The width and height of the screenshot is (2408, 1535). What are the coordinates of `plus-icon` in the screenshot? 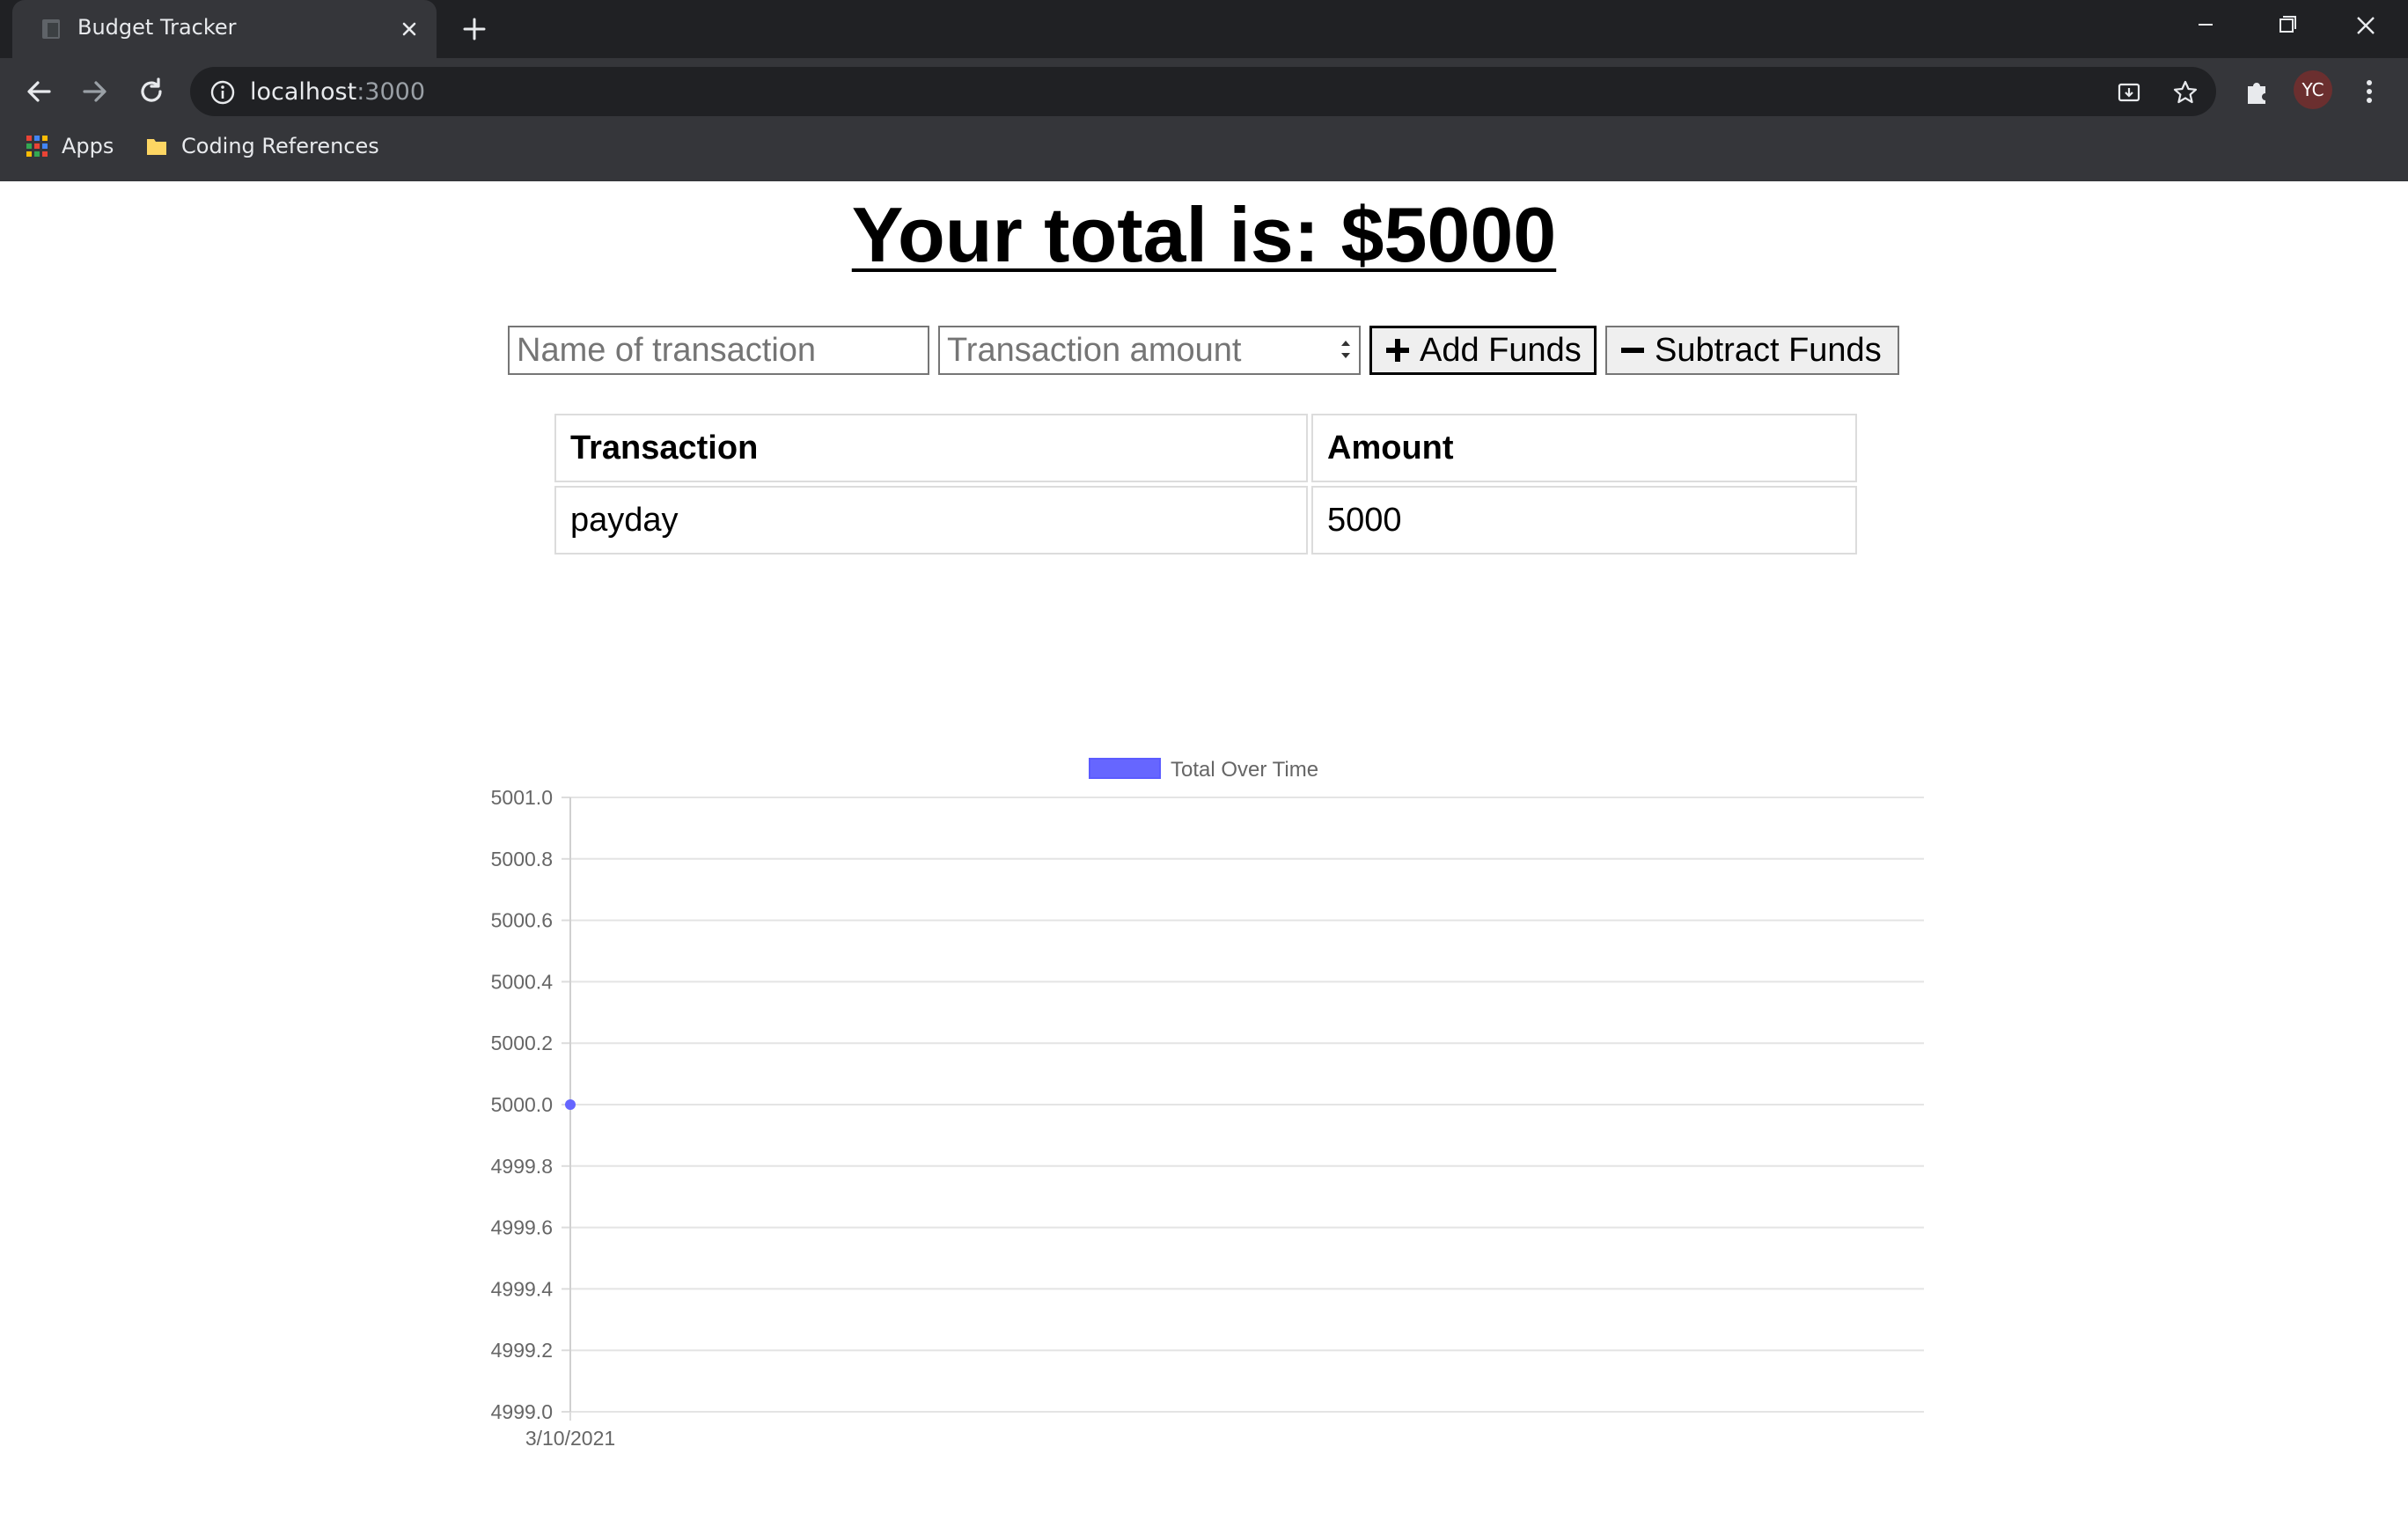 It's located at (1397, 350).